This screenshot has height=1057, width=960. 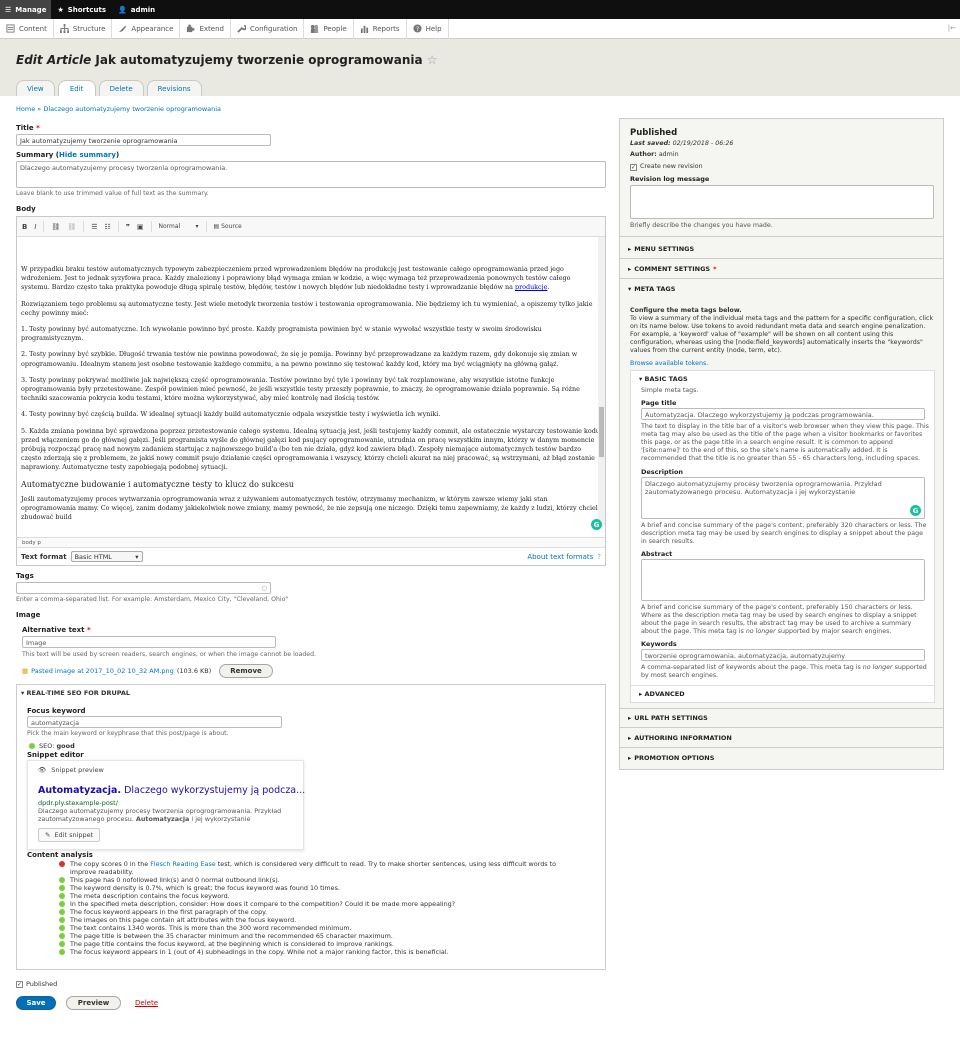 What do you see at coordinates (77, 770) in the screenshot?
I see `snippet-preview-label: Snippet preview` at bounding box center [77, 770].